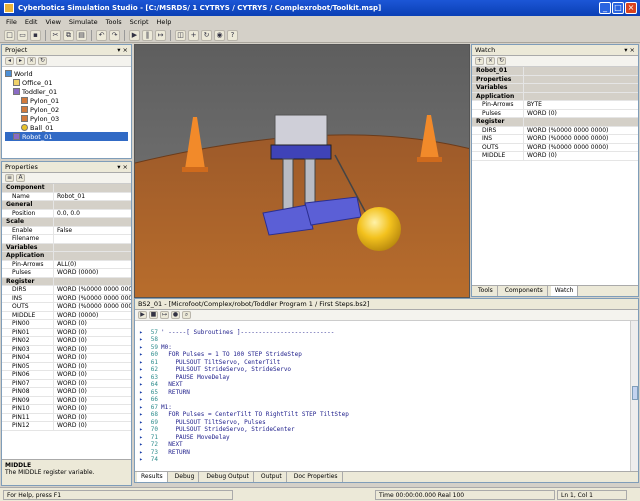  I want to click on code-line: ▸ 69 PULSOUT TiltServo, Pulses, so click(382, 423).